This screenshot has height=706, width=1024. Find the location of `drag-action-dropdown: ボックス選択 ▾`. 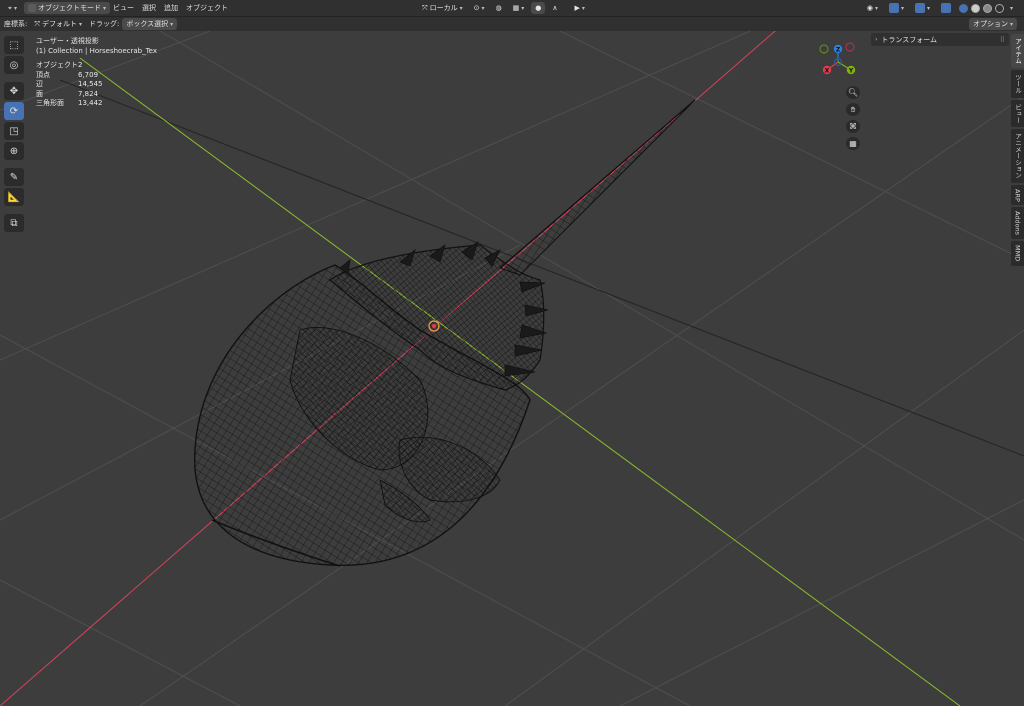

drag-action-dropdown: ボックス選択 ▾ is located at coordinates (150, 24).